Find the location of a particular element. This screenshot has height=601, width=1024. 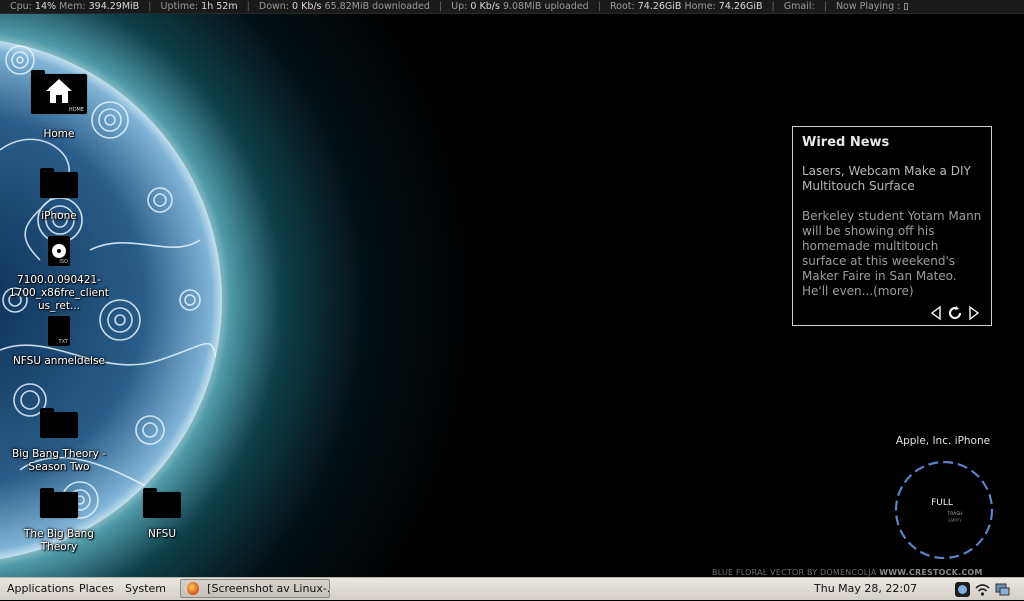

network-icon is located at coordinates (1002, 589).